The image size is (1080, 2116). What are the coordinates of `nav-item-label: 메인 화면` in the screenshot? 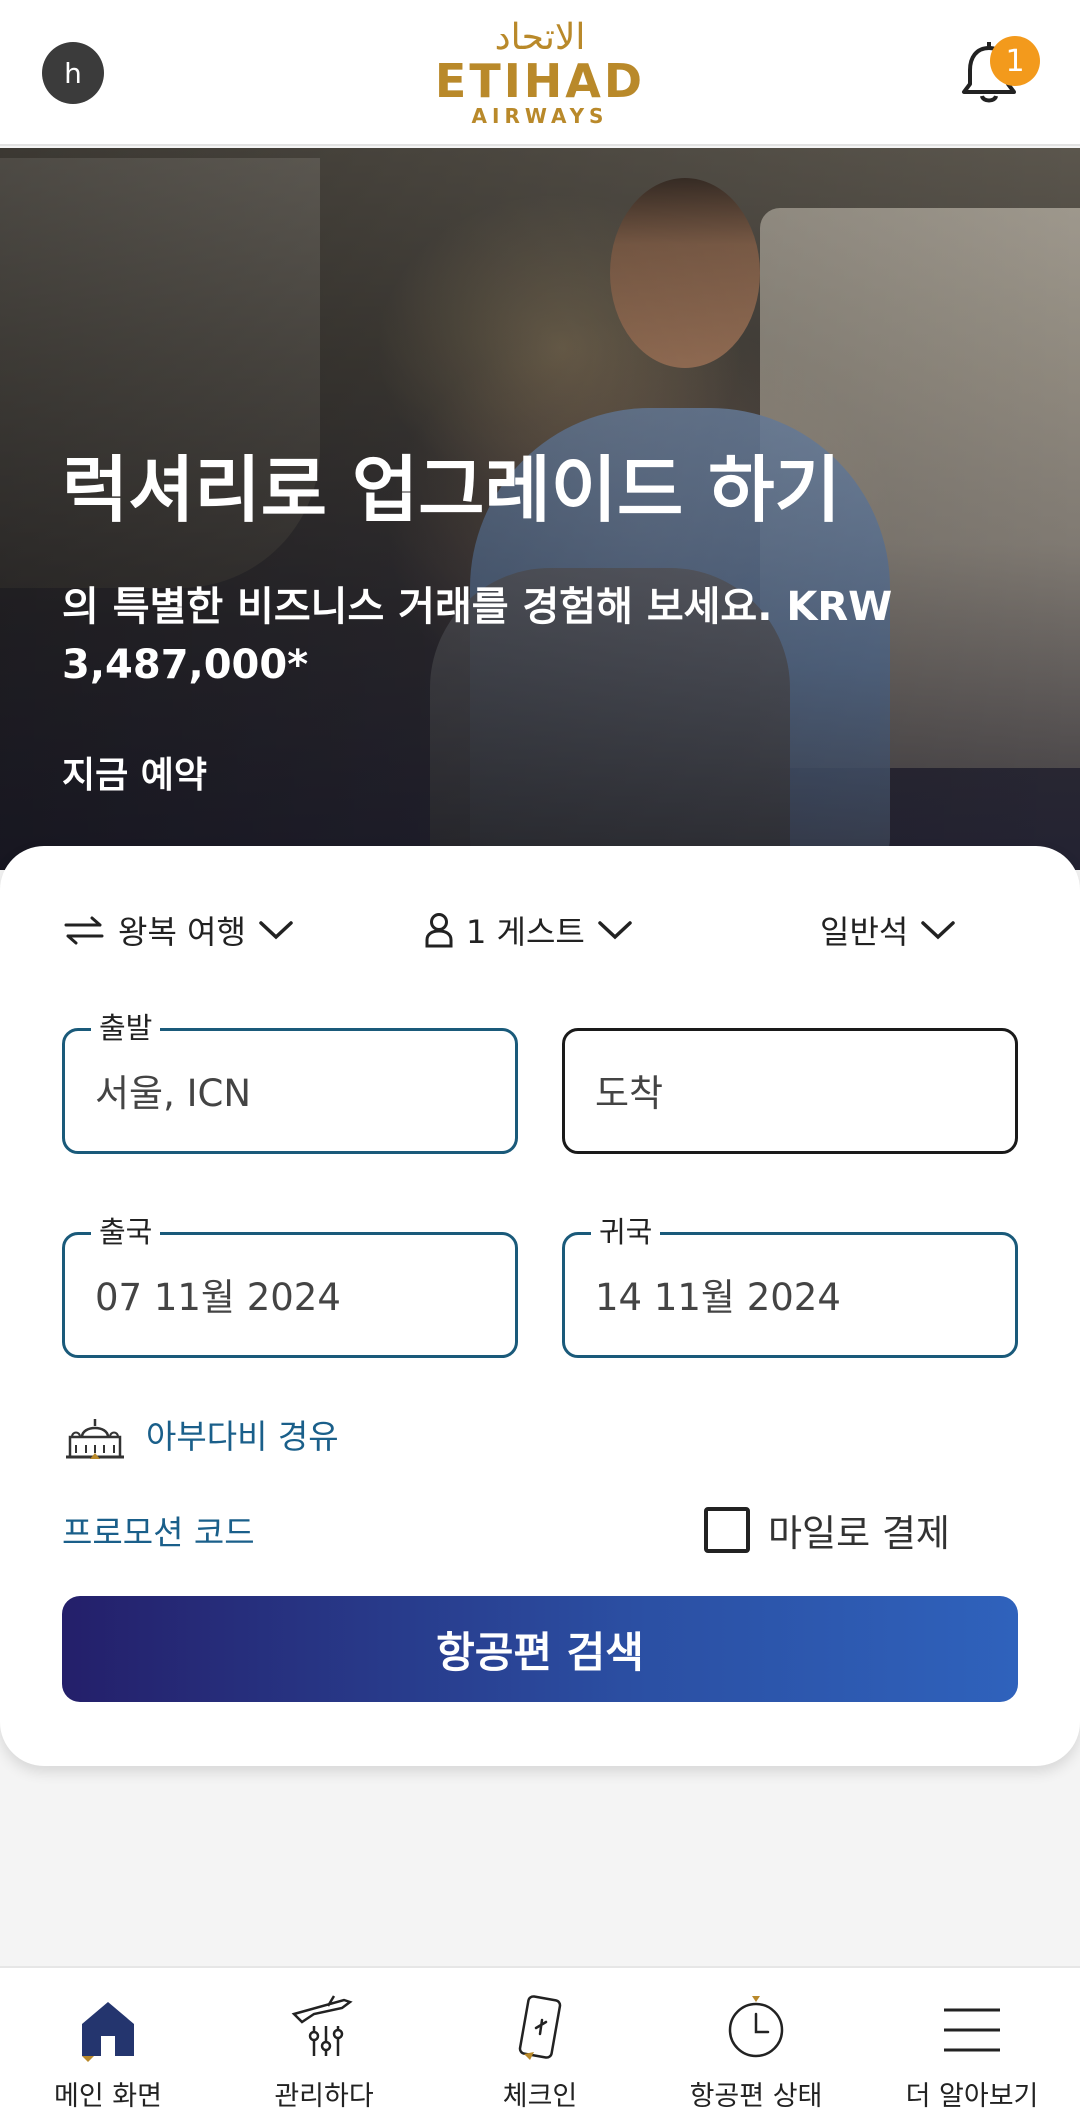 It's located at (108, 2096).